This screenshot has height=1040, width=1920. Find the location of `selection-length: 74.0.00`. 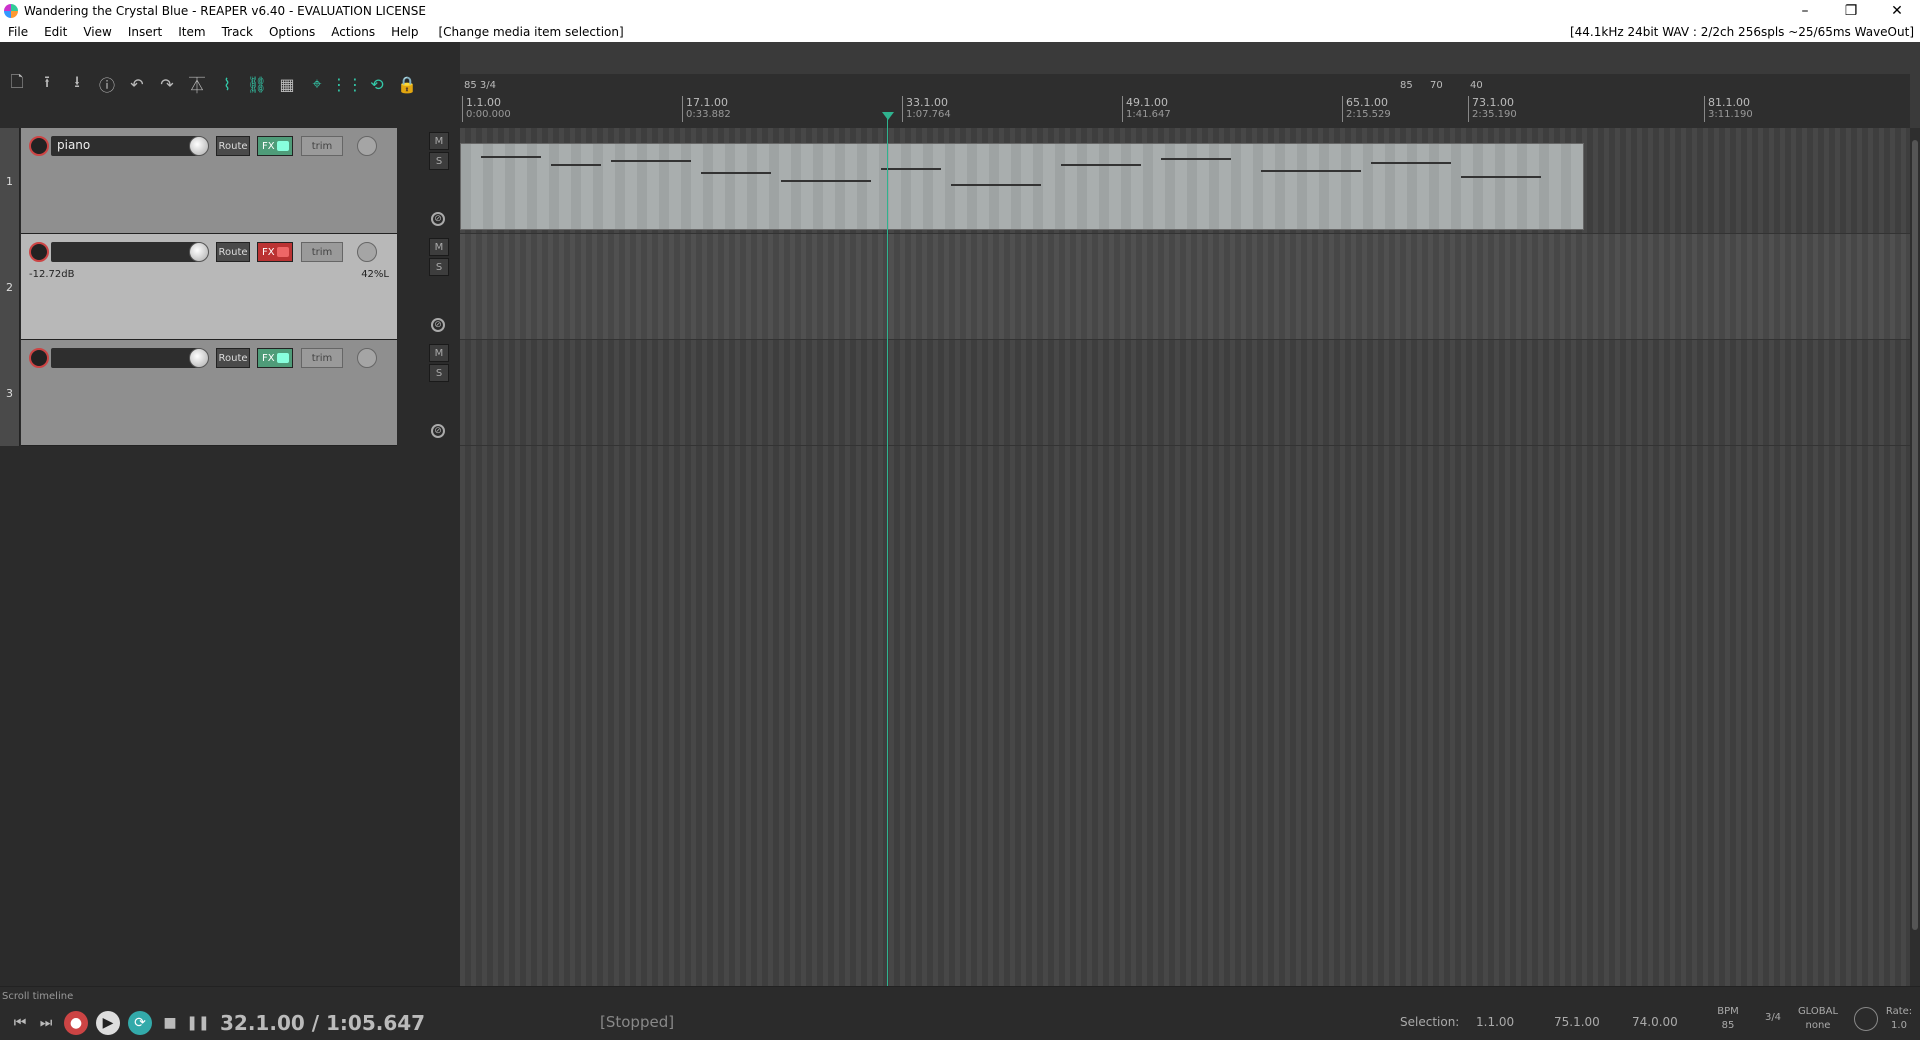

selection-length: 74.0.00 is located at coordinates (1655, 1022).